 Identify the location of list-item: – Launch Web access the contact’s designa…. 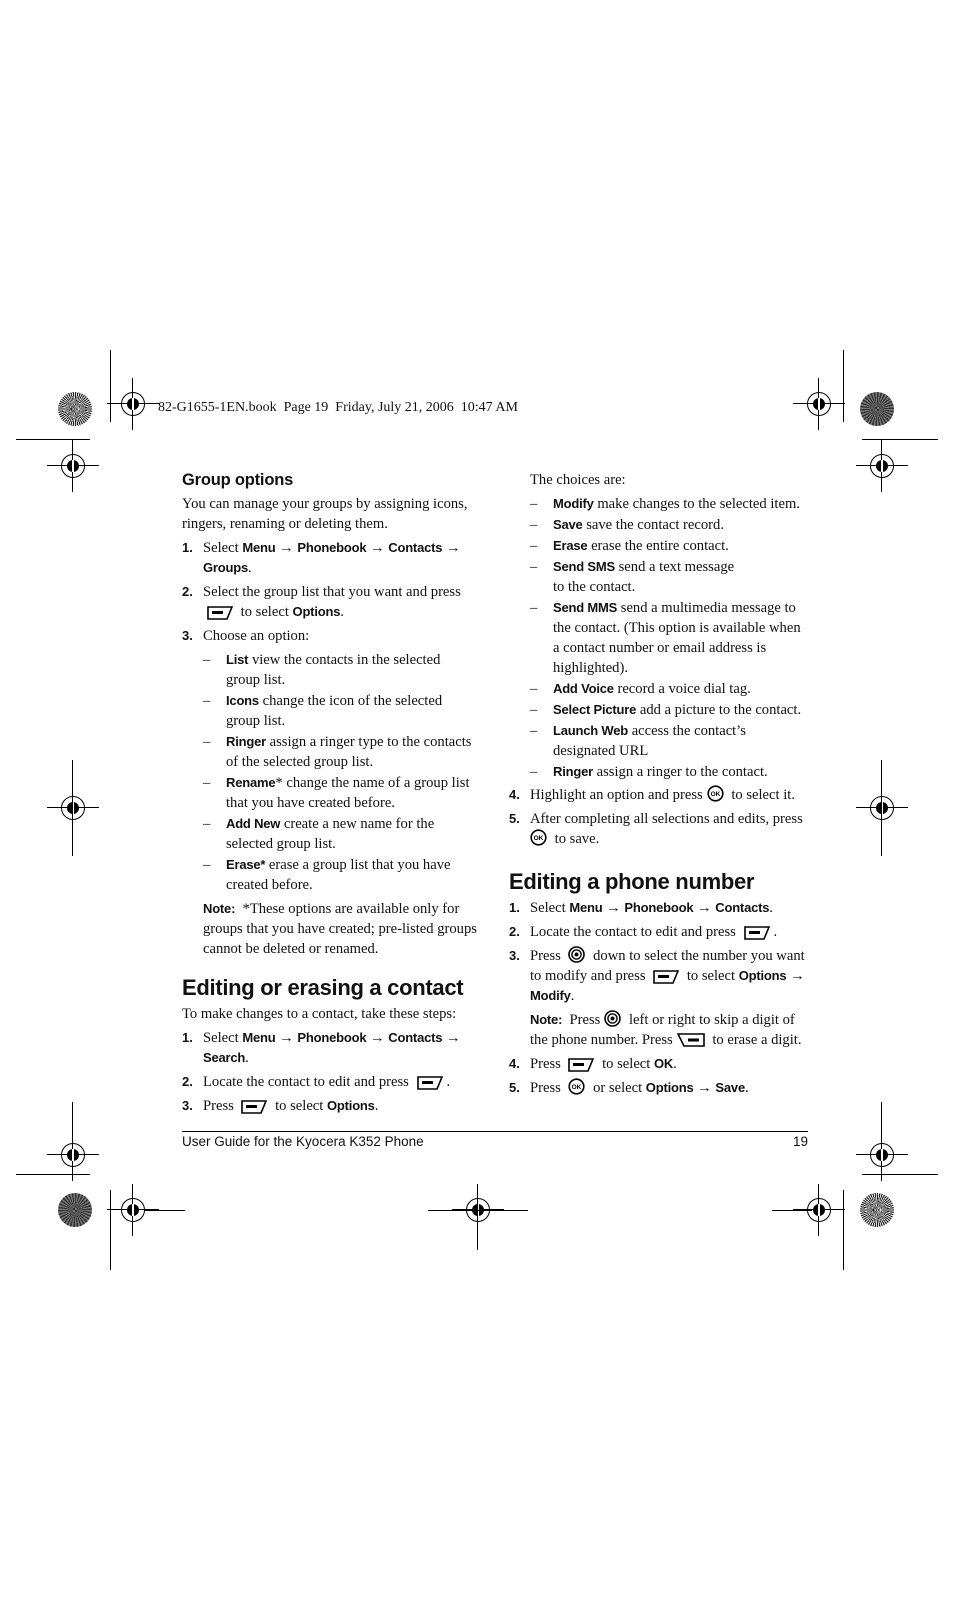
(638, 741).